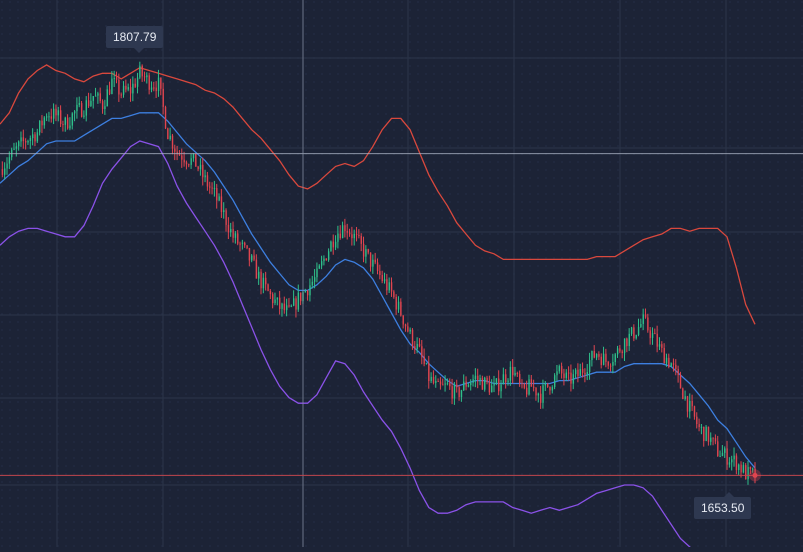  I want to click on last-price-dot, so click(755, 475).